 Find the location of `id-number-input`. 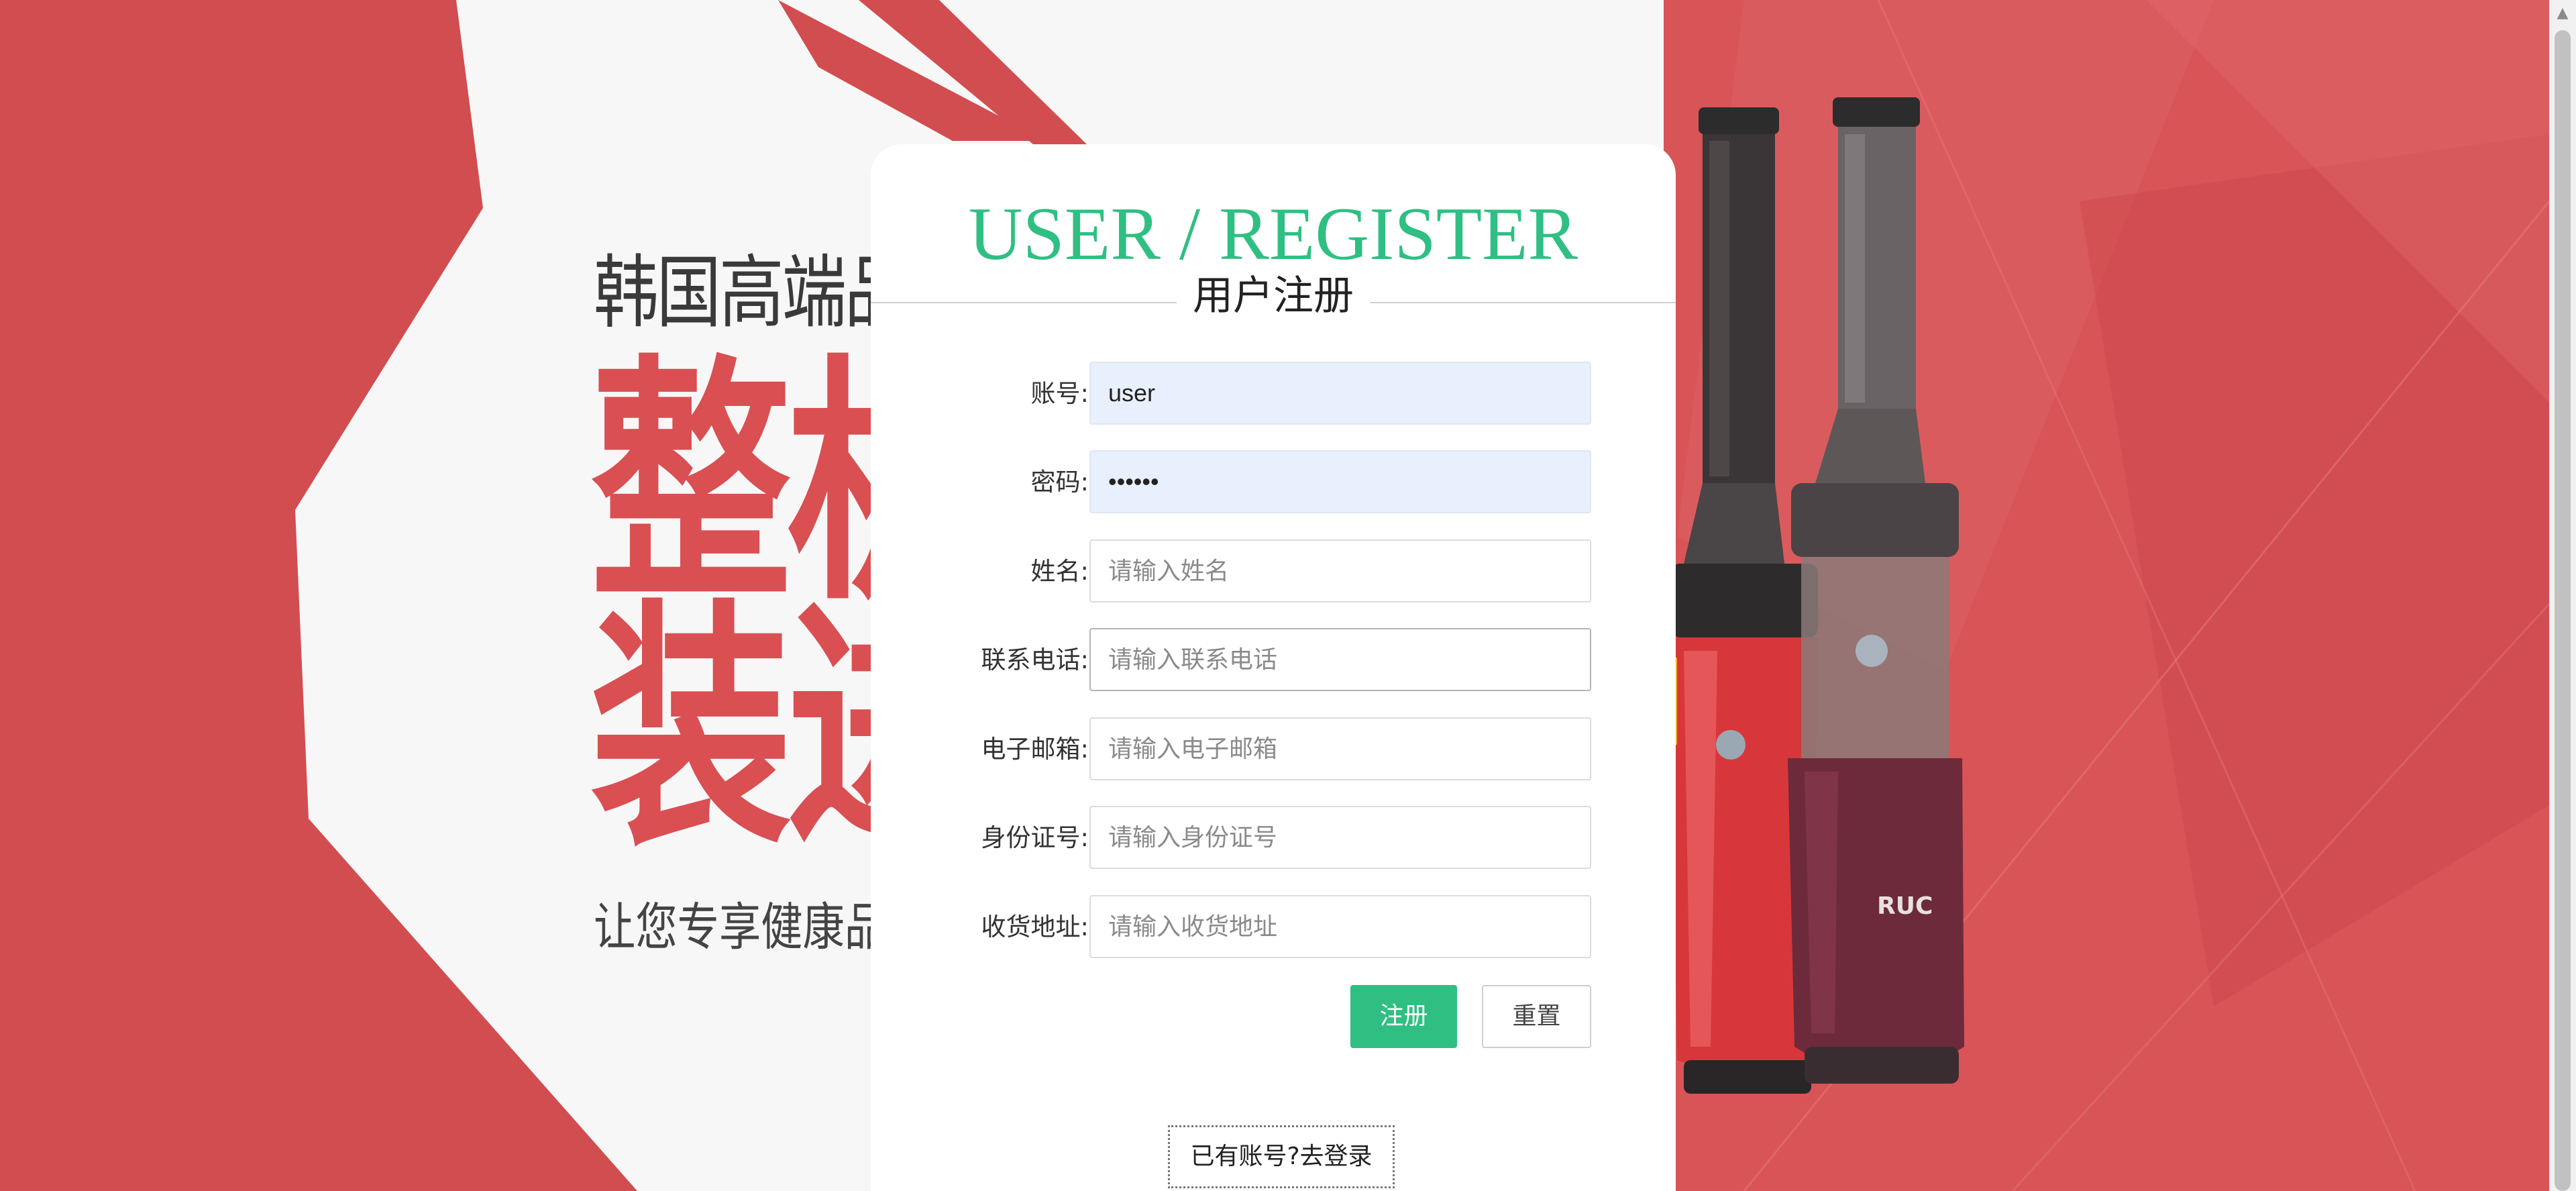

id-number-input is located at coordinates (1340, 837).